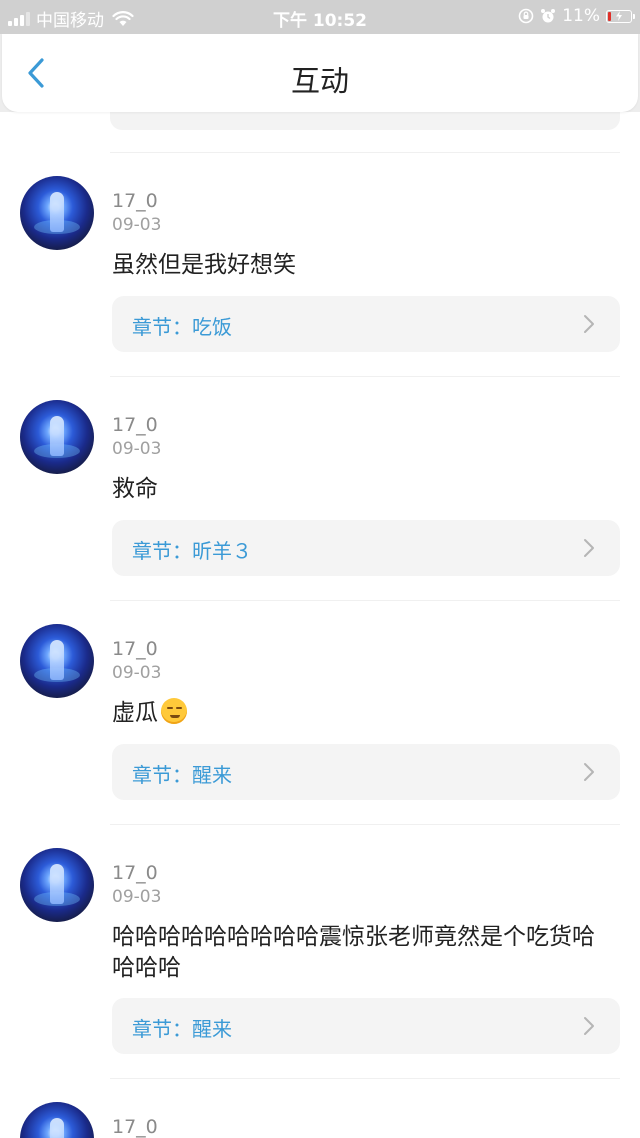 The image size is (640, 1138). Describe the element at coordinates (135, 489) in the screenshot. I see `comment-text: 救命` at that location.